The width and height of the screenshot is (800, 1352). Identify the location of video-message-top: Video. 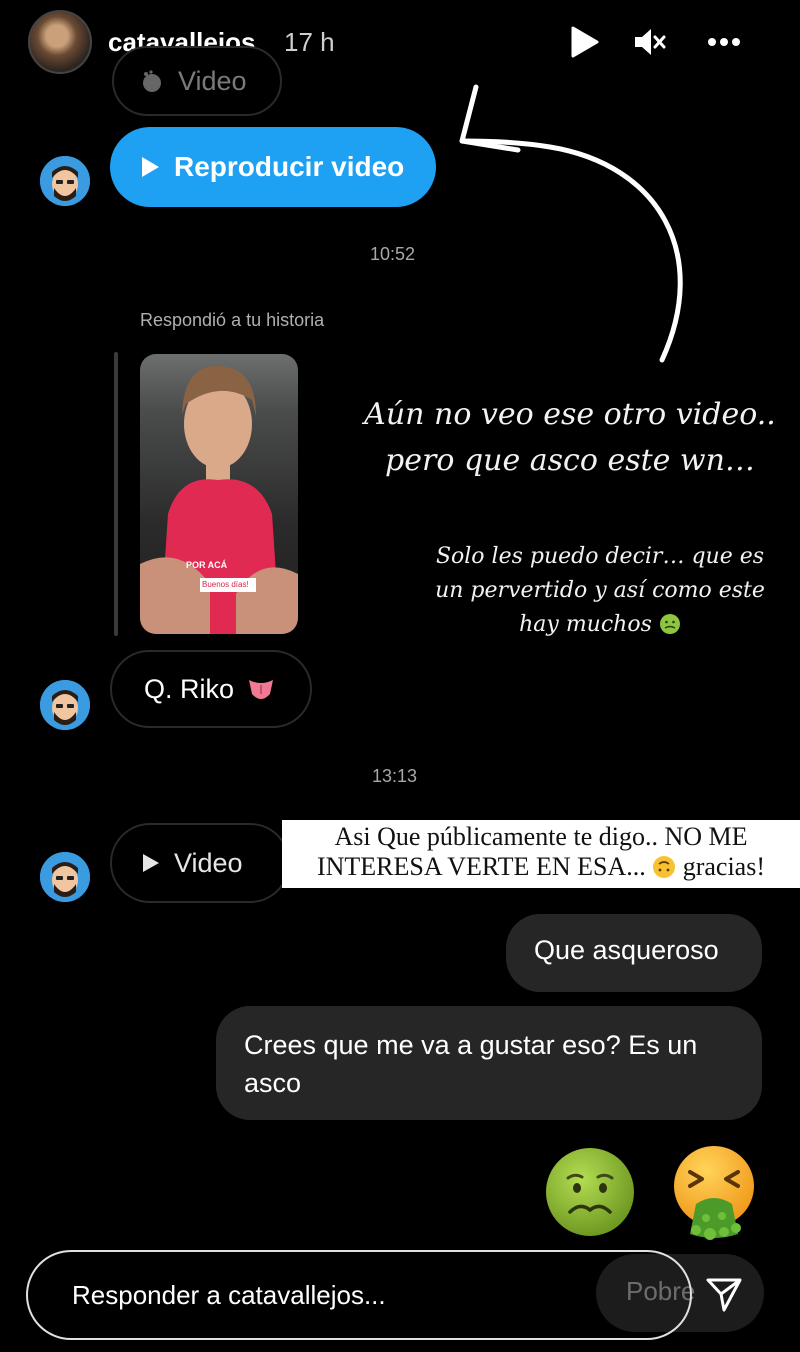
(197, 81).